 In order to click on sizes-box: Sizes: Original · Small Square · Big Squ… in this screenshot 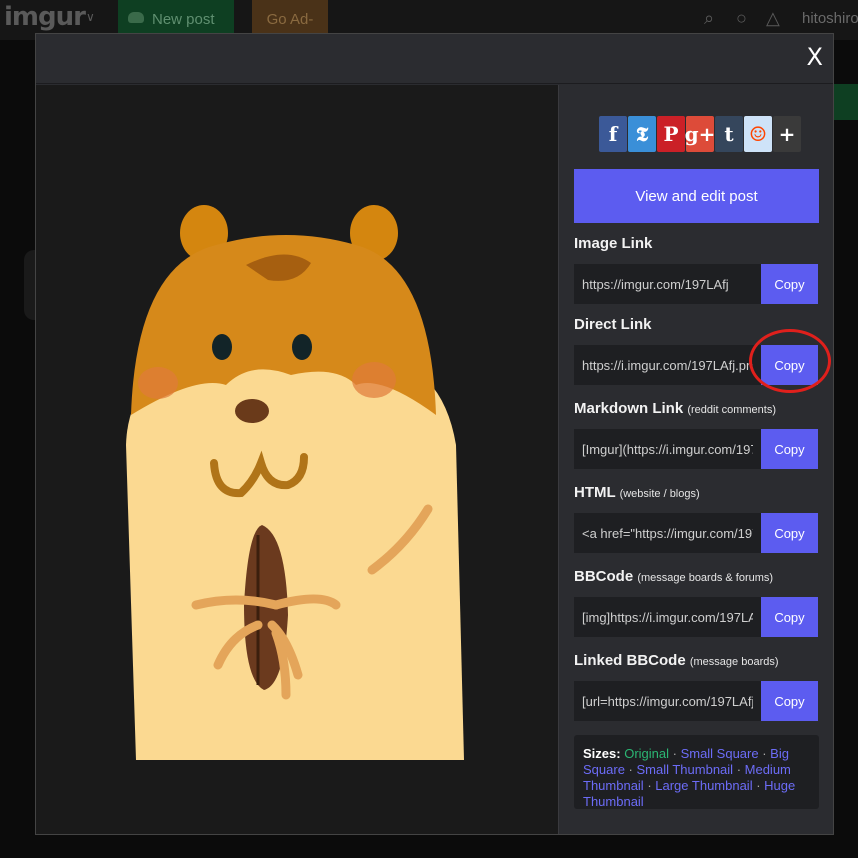, I will do `click(696, 772)`.